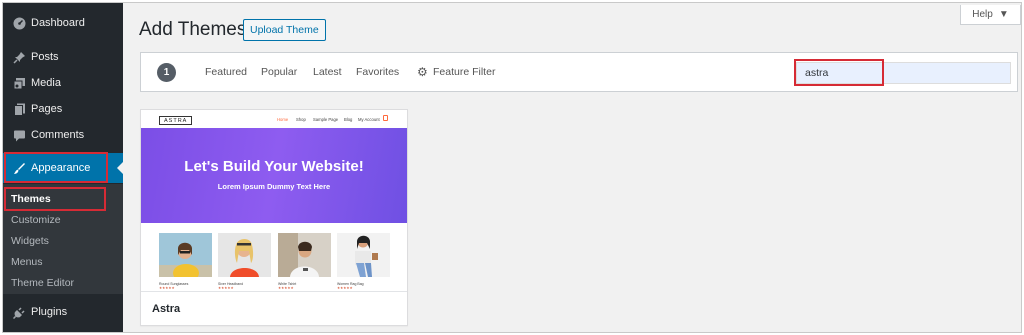 The width and height of the screenshot is (1024, 335). I want to click on sidebar-item-plugins: Plugins, so click(63, 312).